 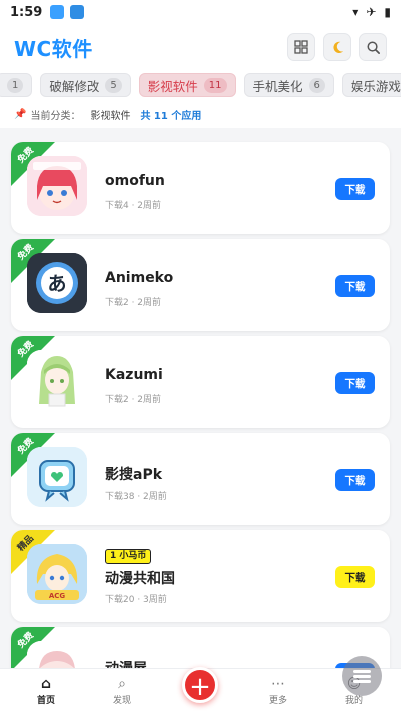 What do you see at coordinates (200, 188) in the screenshot?
I see `app-card: 免费 omofun 下载4 · 2周前 下载` at bounding box center [200, 188].